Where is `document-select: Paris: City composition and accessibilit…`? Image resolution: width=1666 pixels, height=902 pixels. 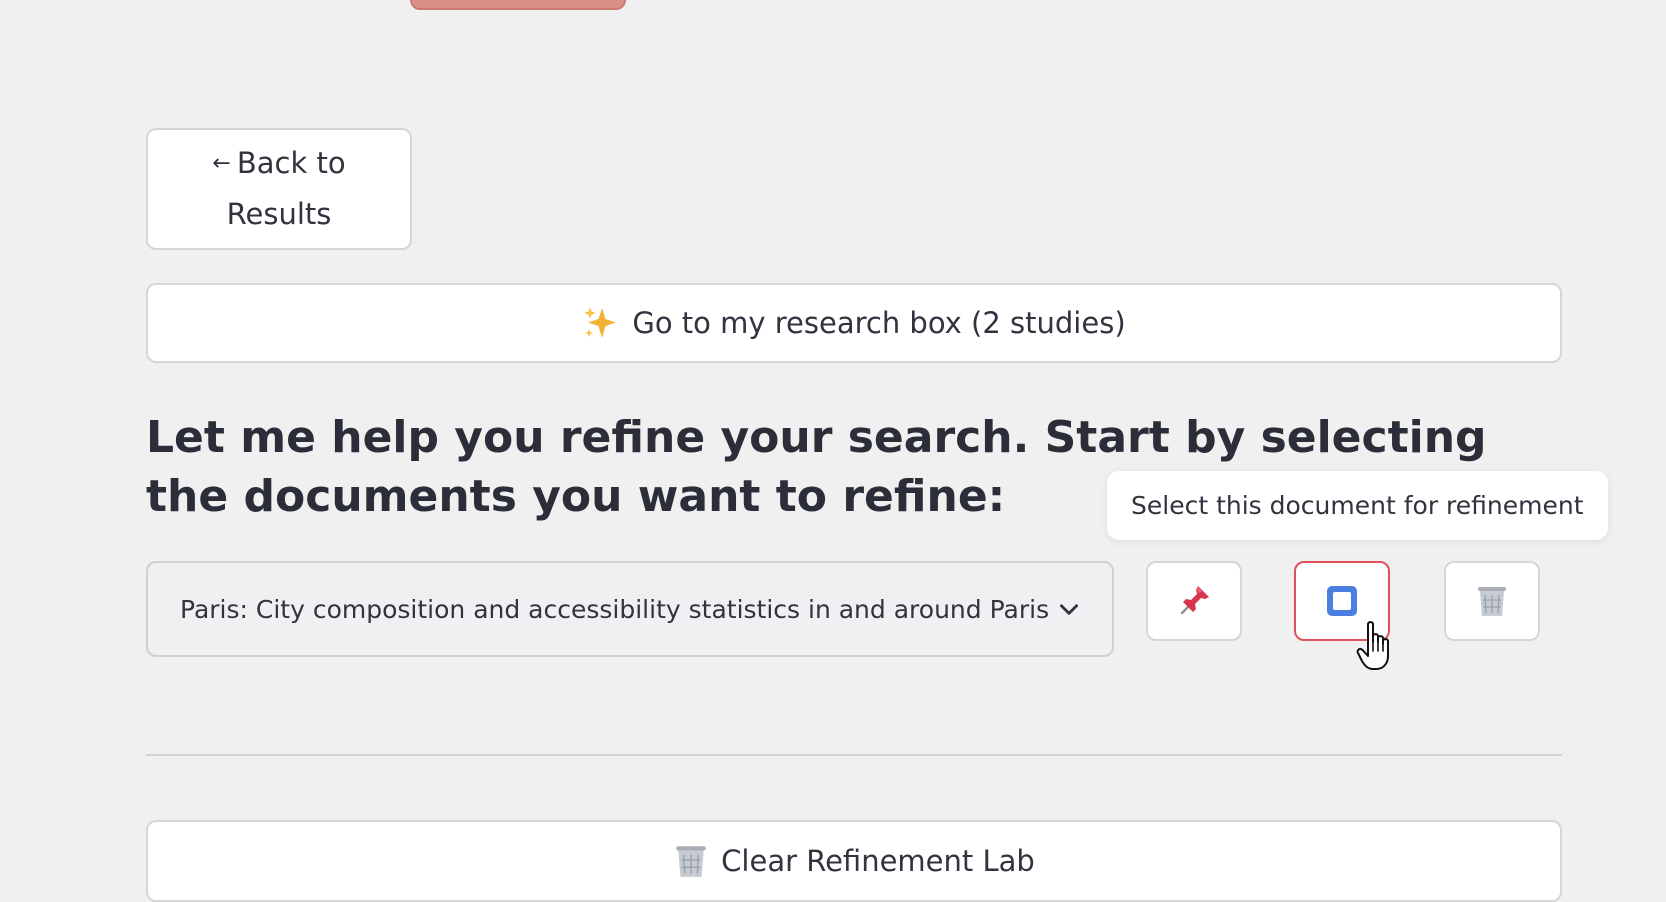
document-select: Paris: City composition and accessibilit… is located at coordinates (630, 609).